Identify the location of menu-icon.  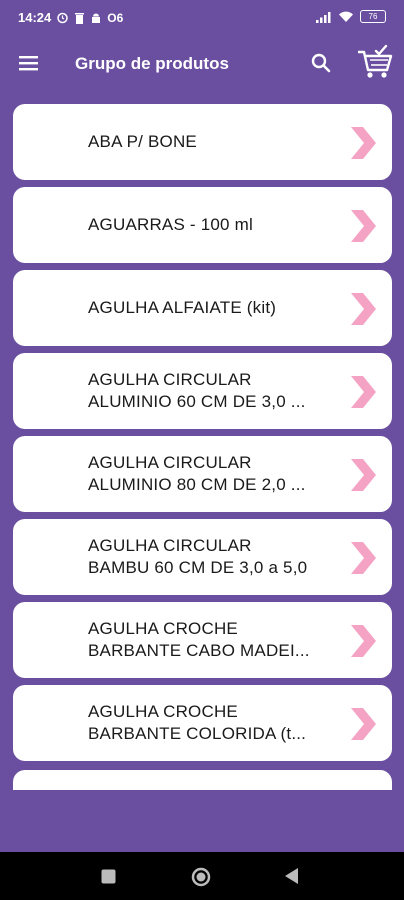
(29, 63).